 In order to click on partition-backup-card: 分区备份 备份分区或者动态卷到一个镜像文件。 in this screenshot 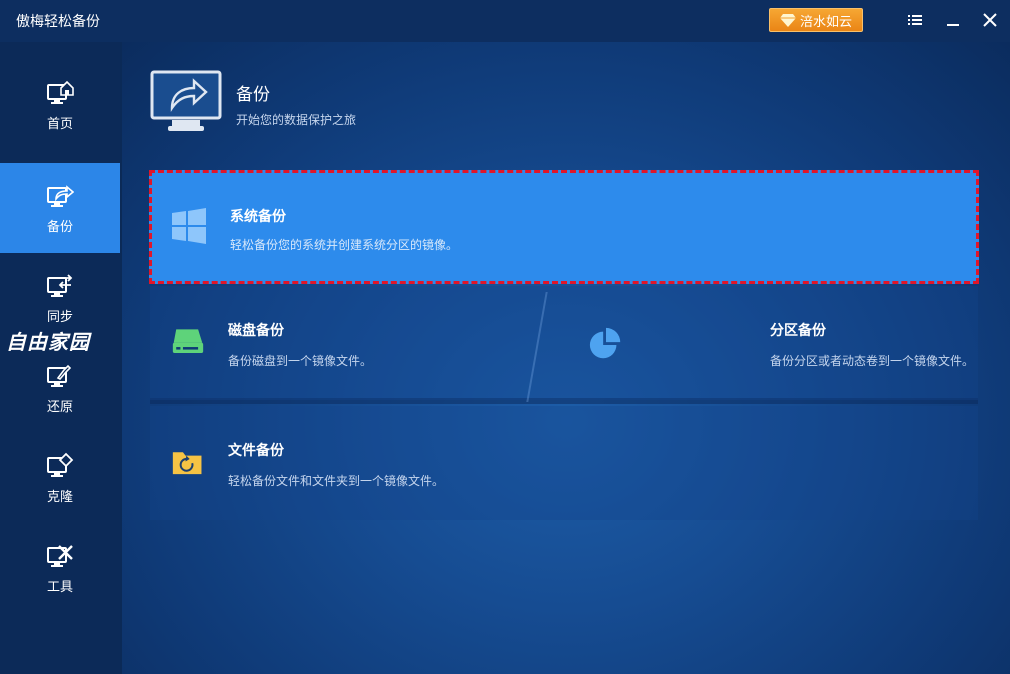, I will do `click(768, 343)`.